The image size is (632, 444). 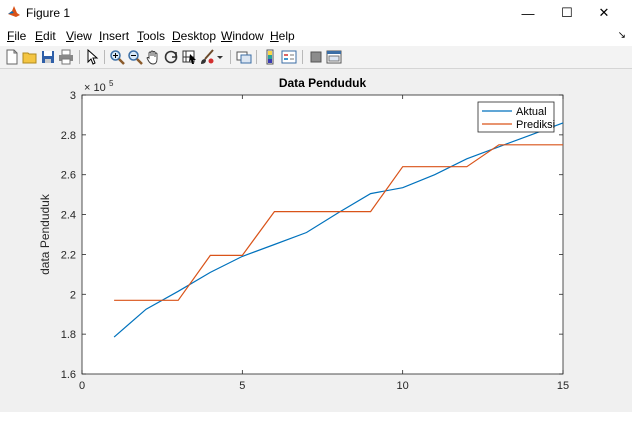 I want to click on menu-mnemonic: D, so click(x=176, y=36).